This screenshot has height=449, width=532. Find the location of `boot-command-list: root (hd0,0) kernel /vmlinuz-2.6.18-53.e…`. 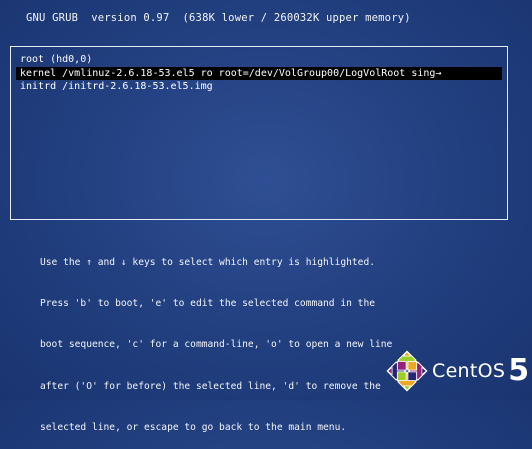

boot-command-list: root (hd0,0) kernel /vmlinuz-2.6.18-53.e… is located at coordinates (259, 73).